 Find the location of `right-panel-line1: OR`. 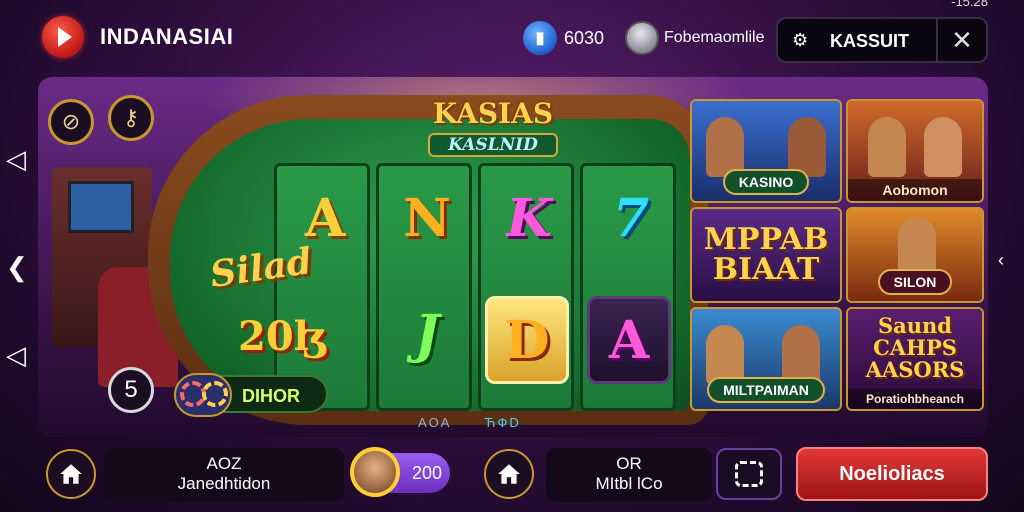

right-panel-line1: OR is located at coordinates (629, 463).